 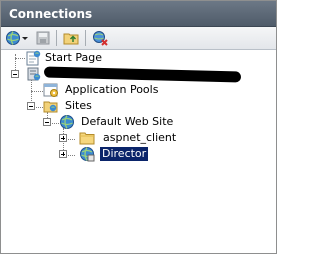 I want to click on tree-item-director: Director, so click(x=139, y=154).